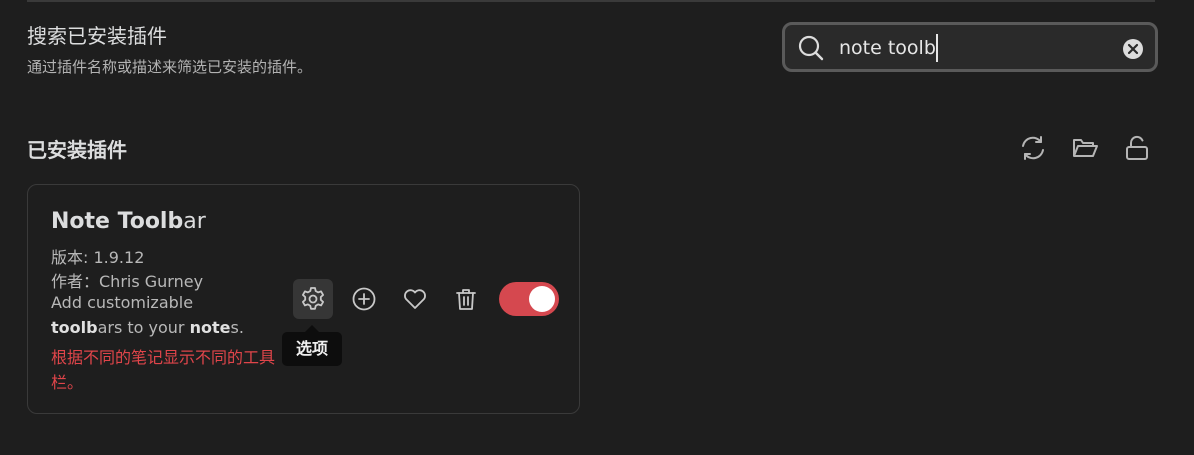 The image size is (1194, 455). I want to click on desc-part: s., so click(237, 327).